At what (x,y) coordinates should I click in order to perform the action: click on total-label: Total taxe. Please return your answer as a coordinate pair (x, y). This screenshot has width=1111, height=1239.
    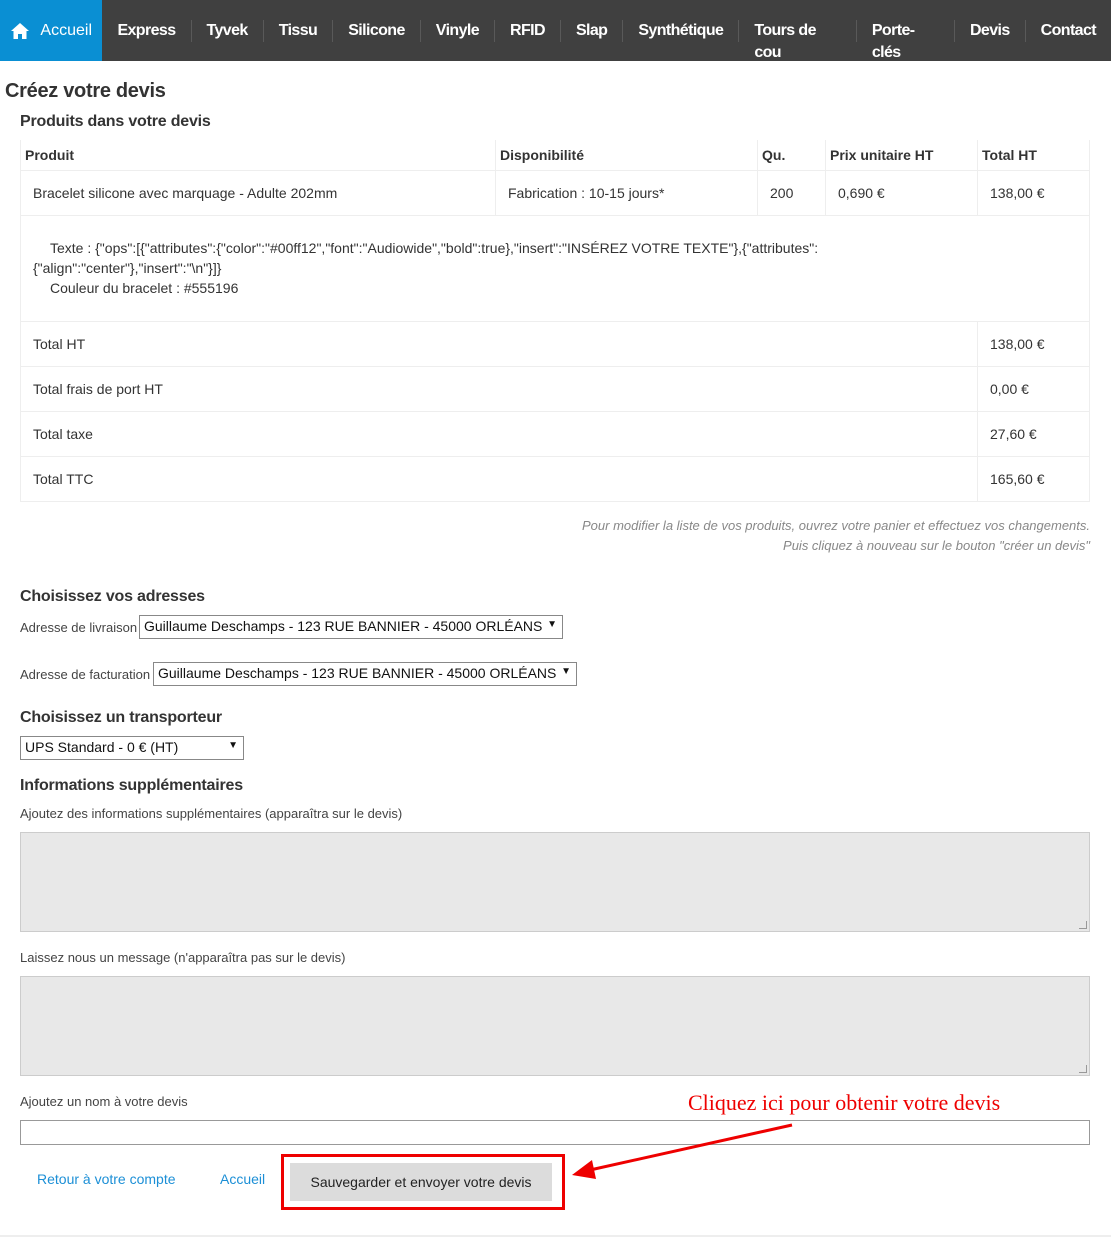
    Looking at the image, I should click on (499, 433).